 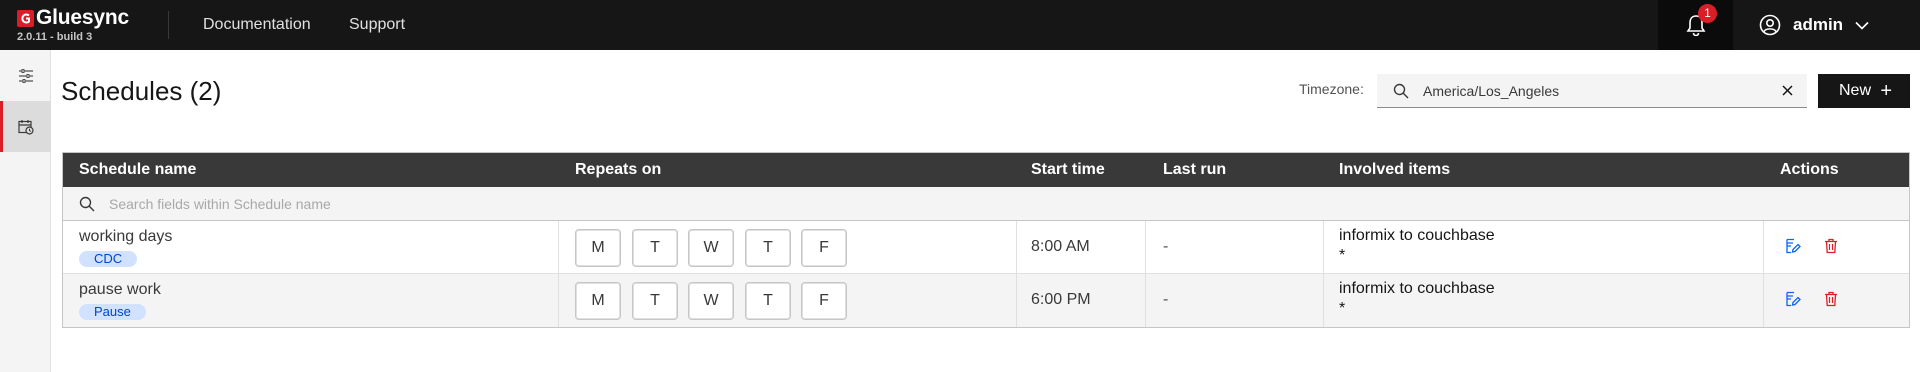 I want to click on add-icon: +, so click(x=1886, y=90).